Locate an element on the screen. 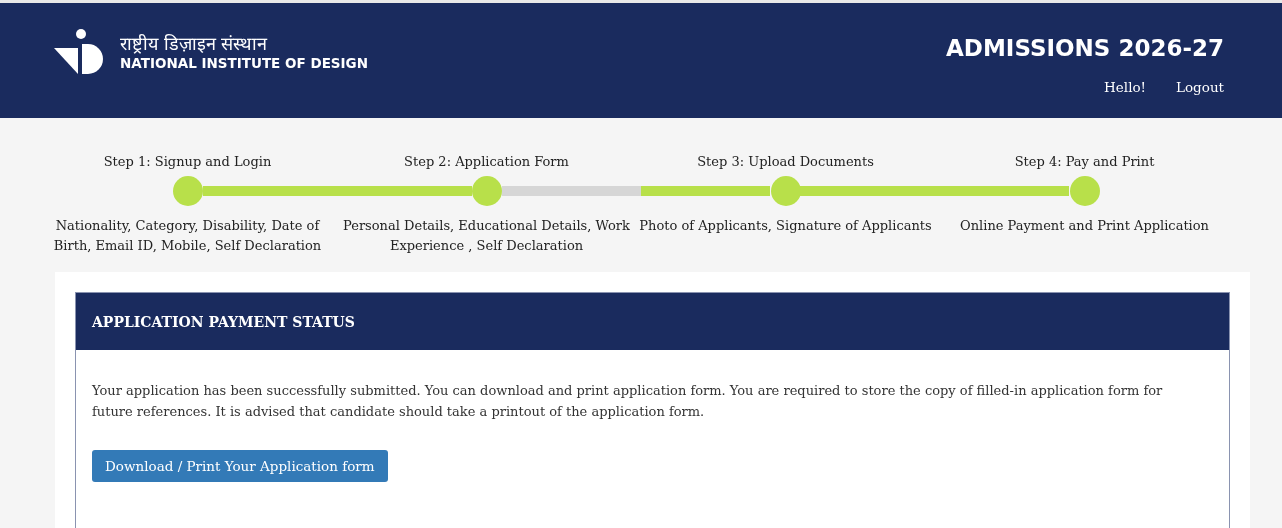 Image resolution: width=1282 pixels, height=528 pixels. step-title: Step 4: Pay and Print is located at coordinates (1084, 162).